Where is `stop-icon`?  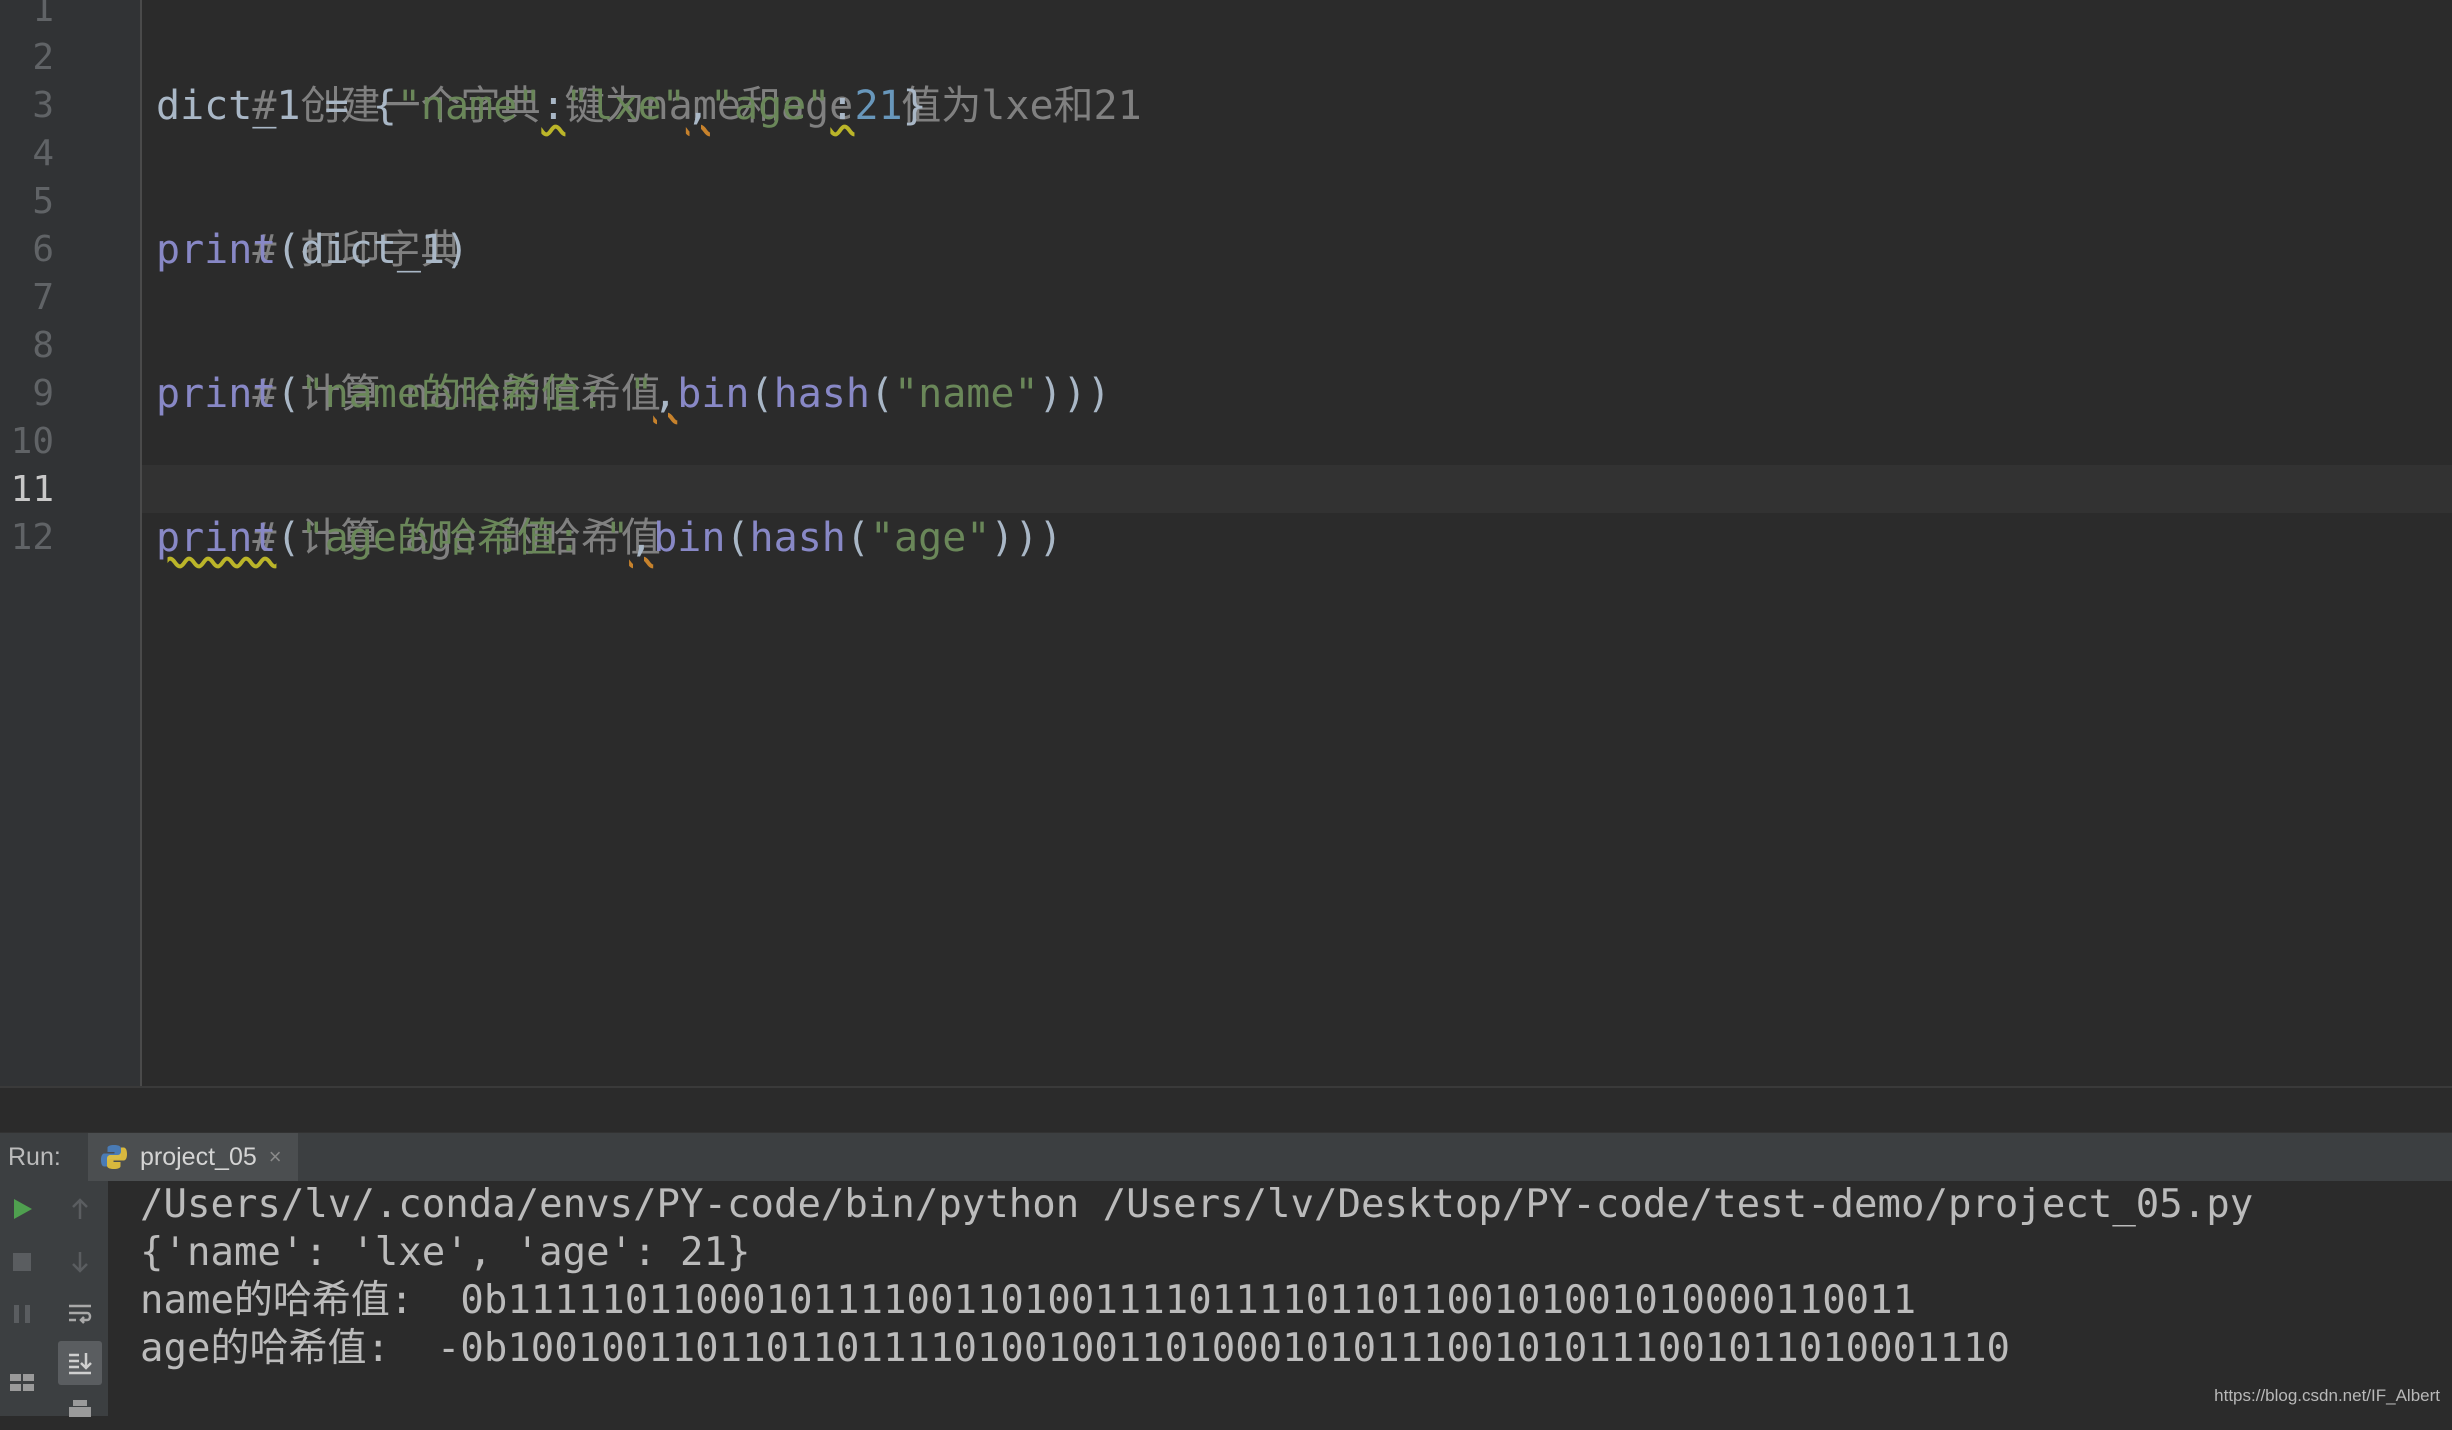
stop-icon is located at coordinates (22, 1262).